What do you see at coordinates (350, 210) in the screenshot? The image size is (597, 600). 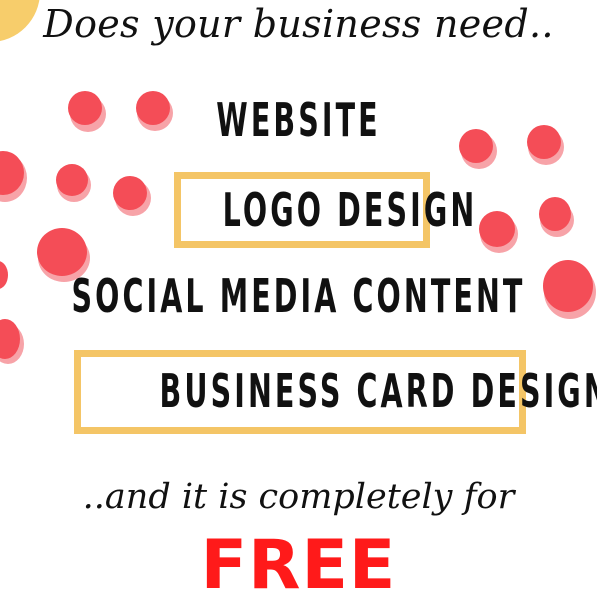 I see `service-logo-design: LOGO DESIGN` at bounding box center [350, 210].